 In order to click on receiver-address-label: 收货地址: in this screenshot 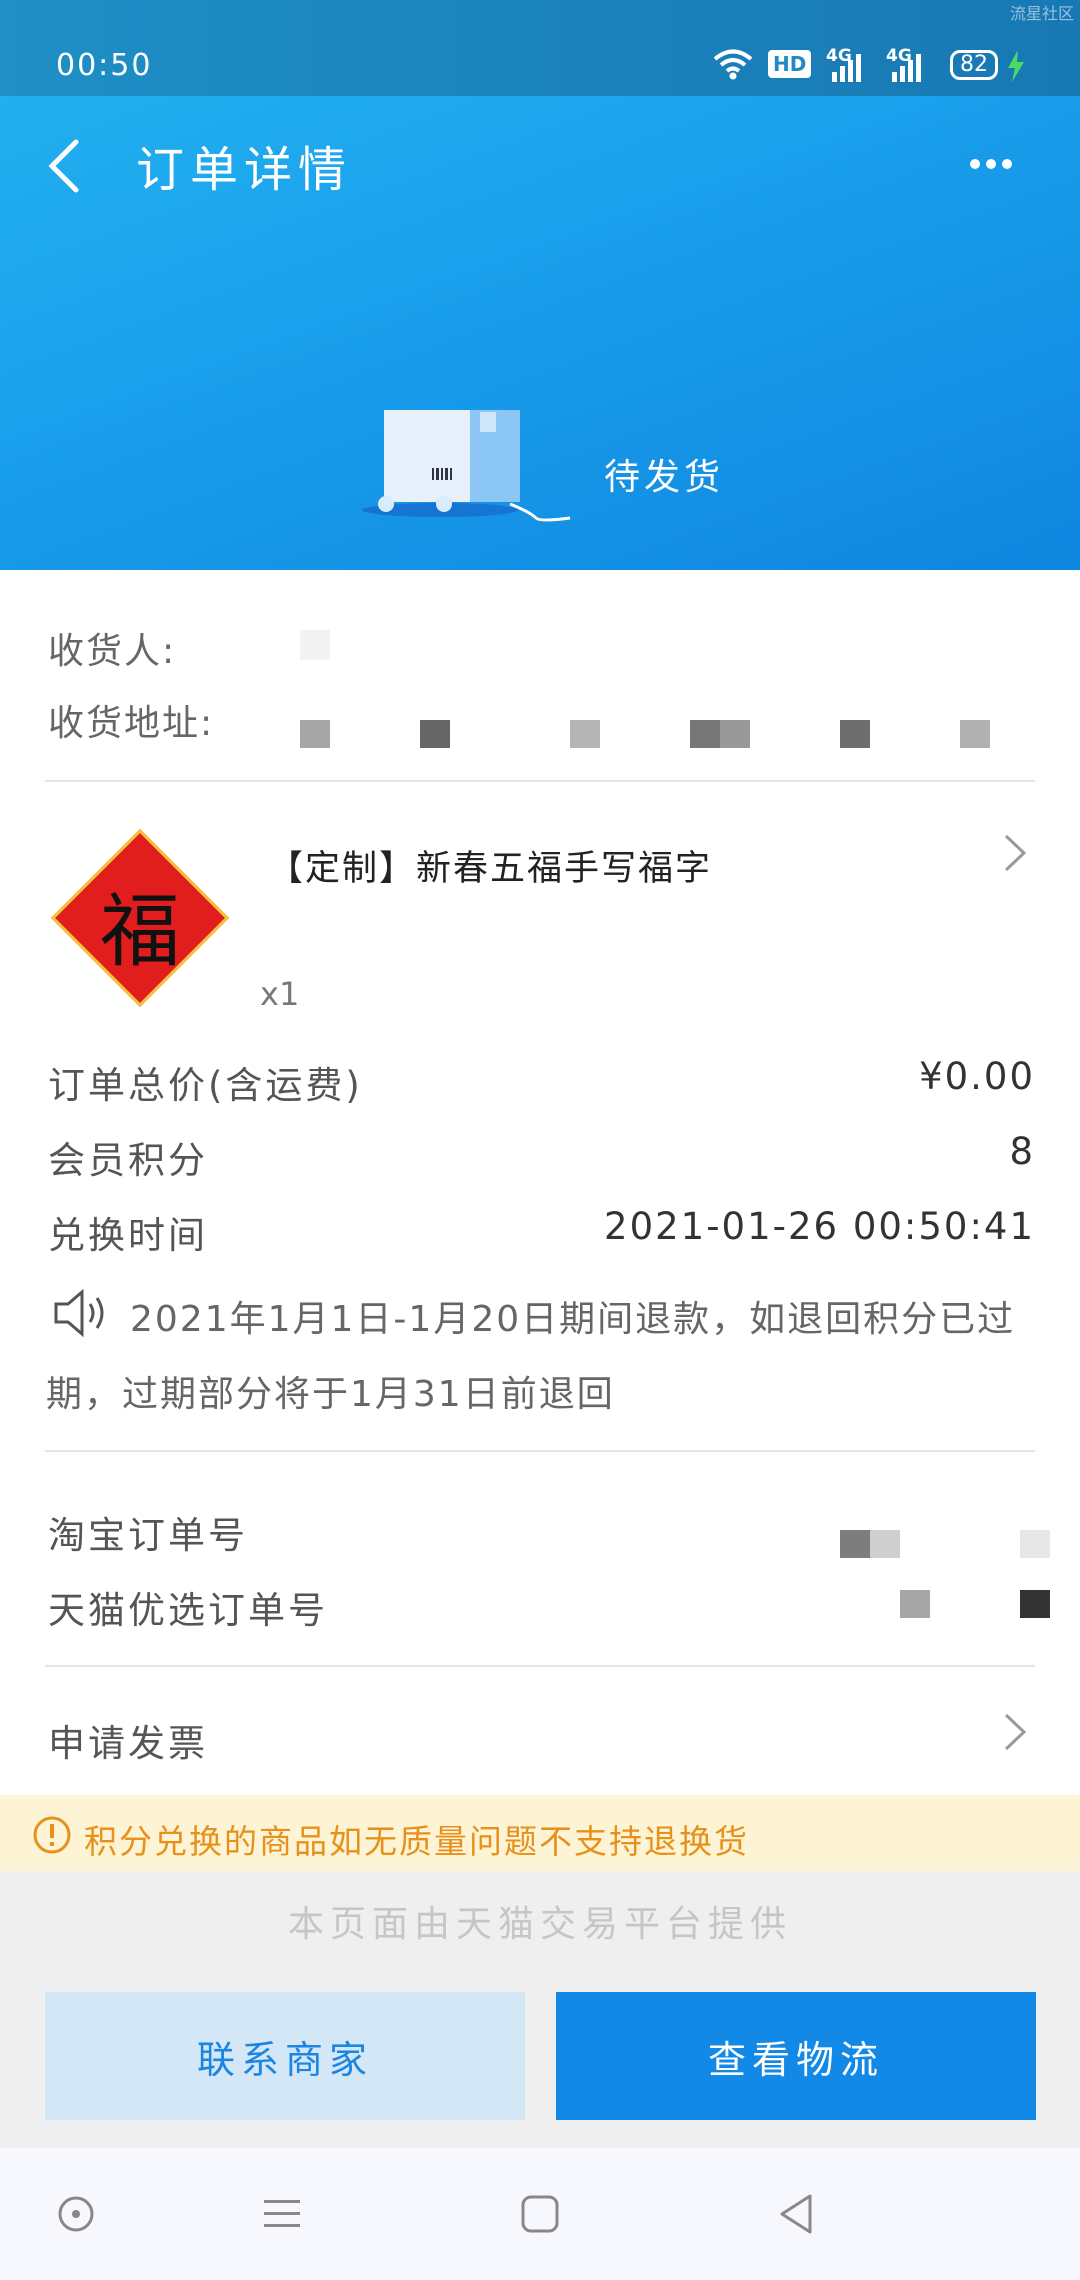, I will do `click(131, 723)`.